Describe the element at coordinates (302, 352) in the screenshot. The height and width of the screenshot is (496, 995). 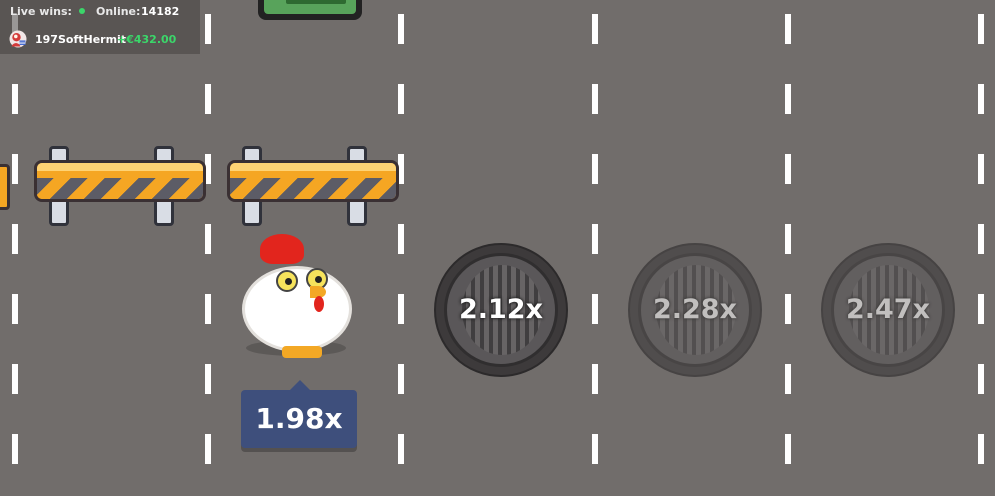
I see `chicken-feet` at that location.